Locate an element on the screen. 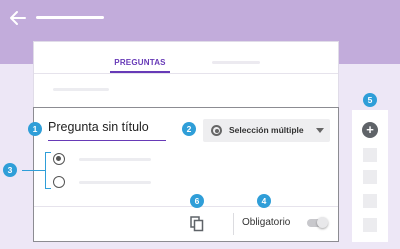  form-description-placeholder is located at coordinates (81, 89).